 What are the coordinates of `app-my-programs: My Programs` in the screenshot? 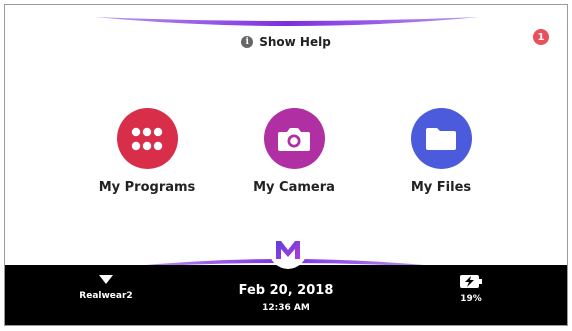 It's located at (147, 151).